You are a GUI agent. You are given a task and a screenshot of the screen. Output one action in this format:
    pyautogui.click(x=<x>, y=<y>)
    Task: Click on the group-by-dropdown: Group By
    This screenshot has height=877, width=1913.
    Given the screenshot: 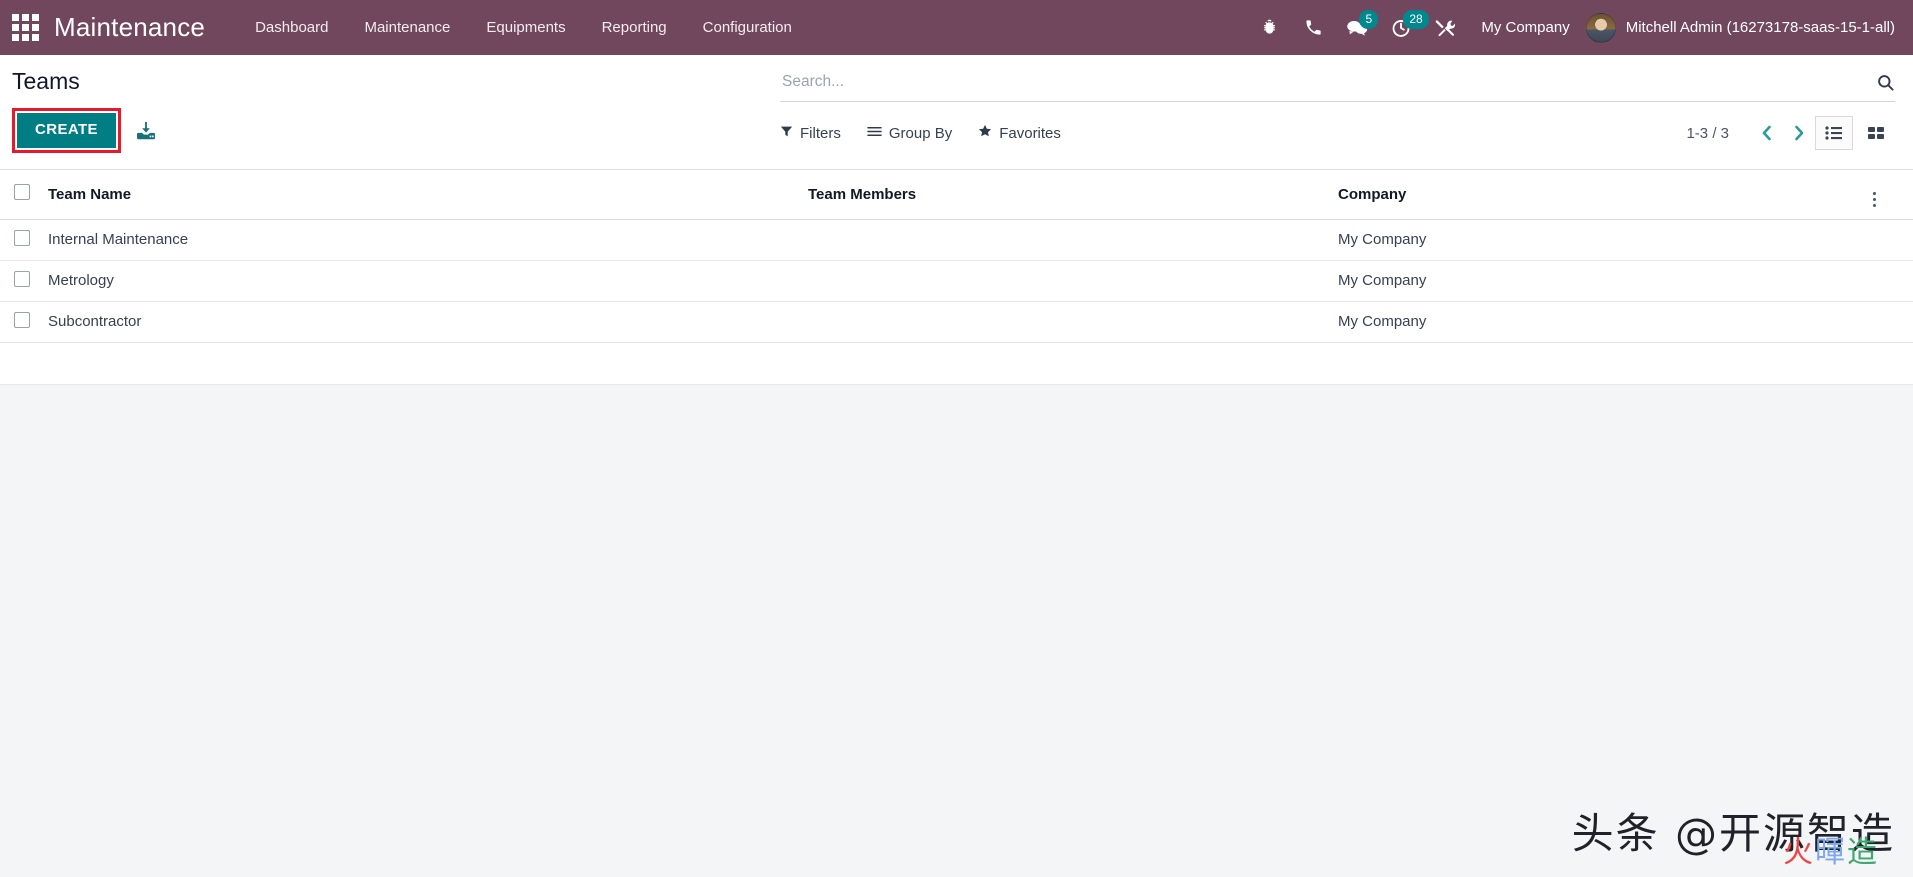 What is the action you would take?
    pyautogui.click(x=909, y=133)
    